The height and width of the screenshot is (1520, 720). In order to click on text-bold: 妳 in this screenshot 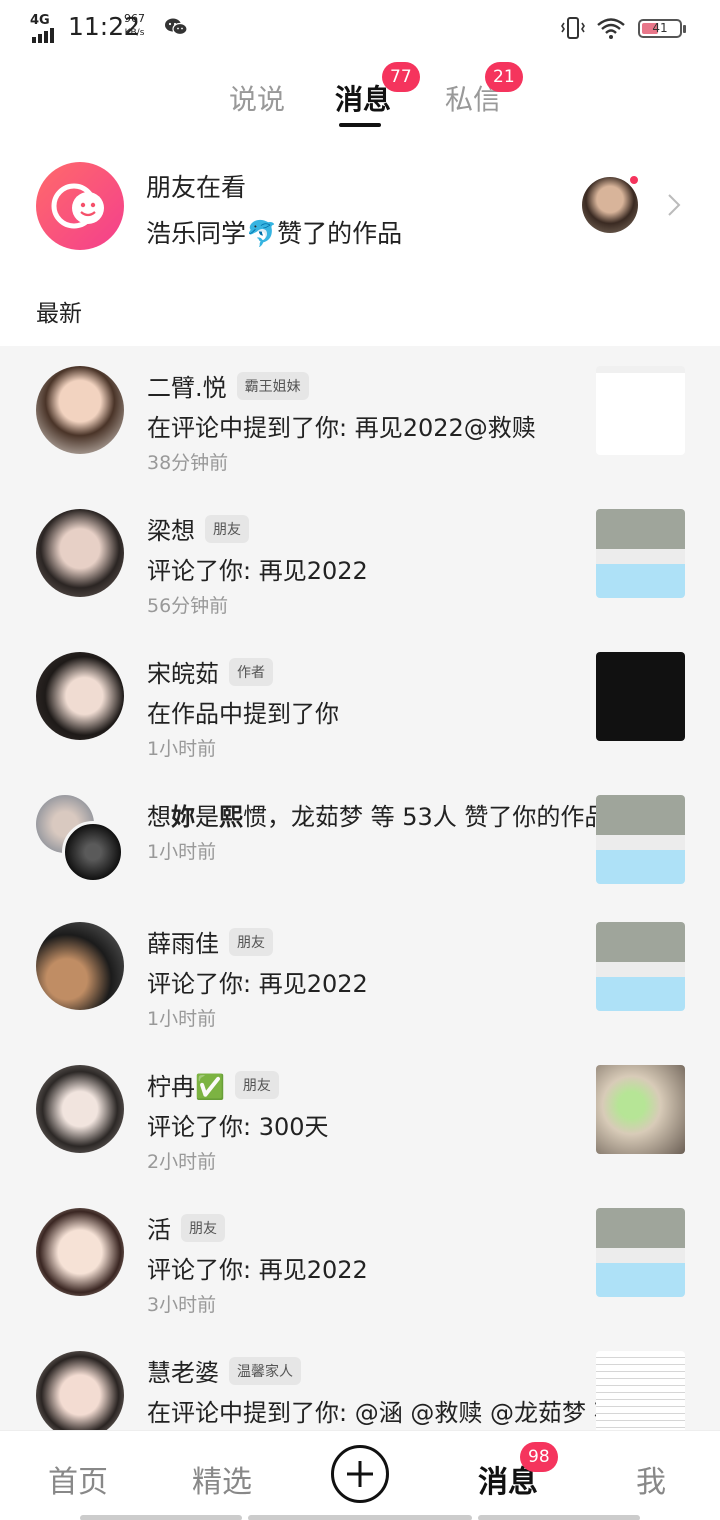, I will do `click(183, 817)`.